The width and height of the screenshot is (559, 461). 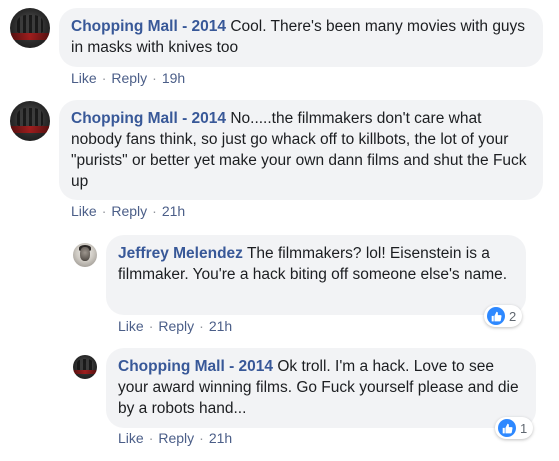 I want to click on reply-author: Jeffrey Melendez, so click(x=180, y=253).